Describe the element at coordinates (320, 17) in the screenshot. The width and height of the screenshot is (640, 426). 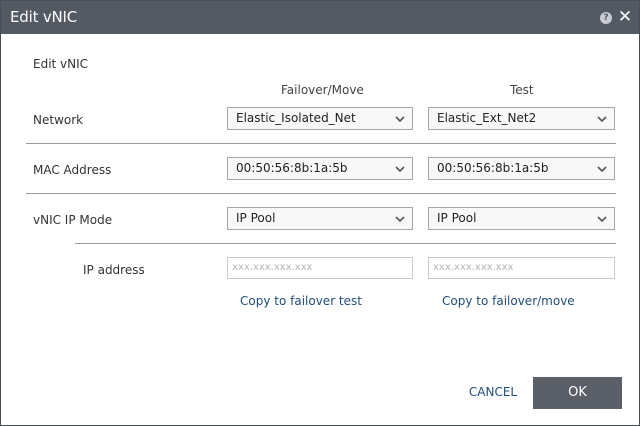
I see `dialog-titlebar: Edit vNIC ? ✕` at that location.